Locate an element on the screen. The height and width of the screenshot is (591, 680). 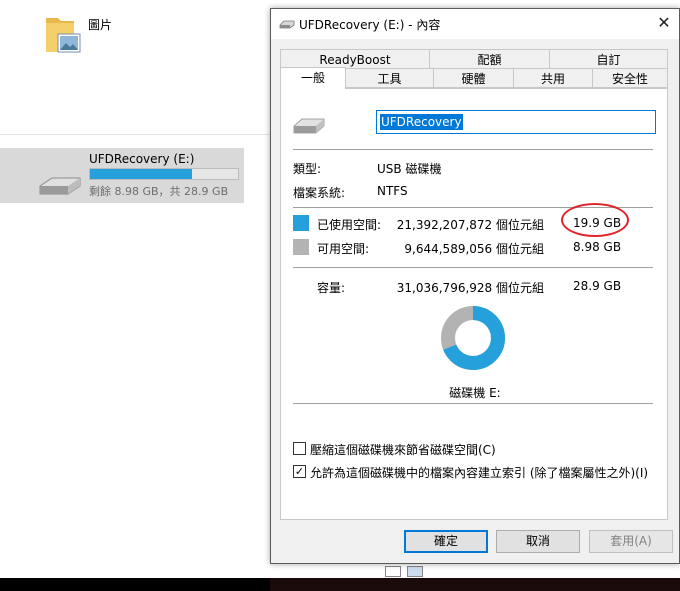
usage-donut-chart is located at coordinates (473, 338).